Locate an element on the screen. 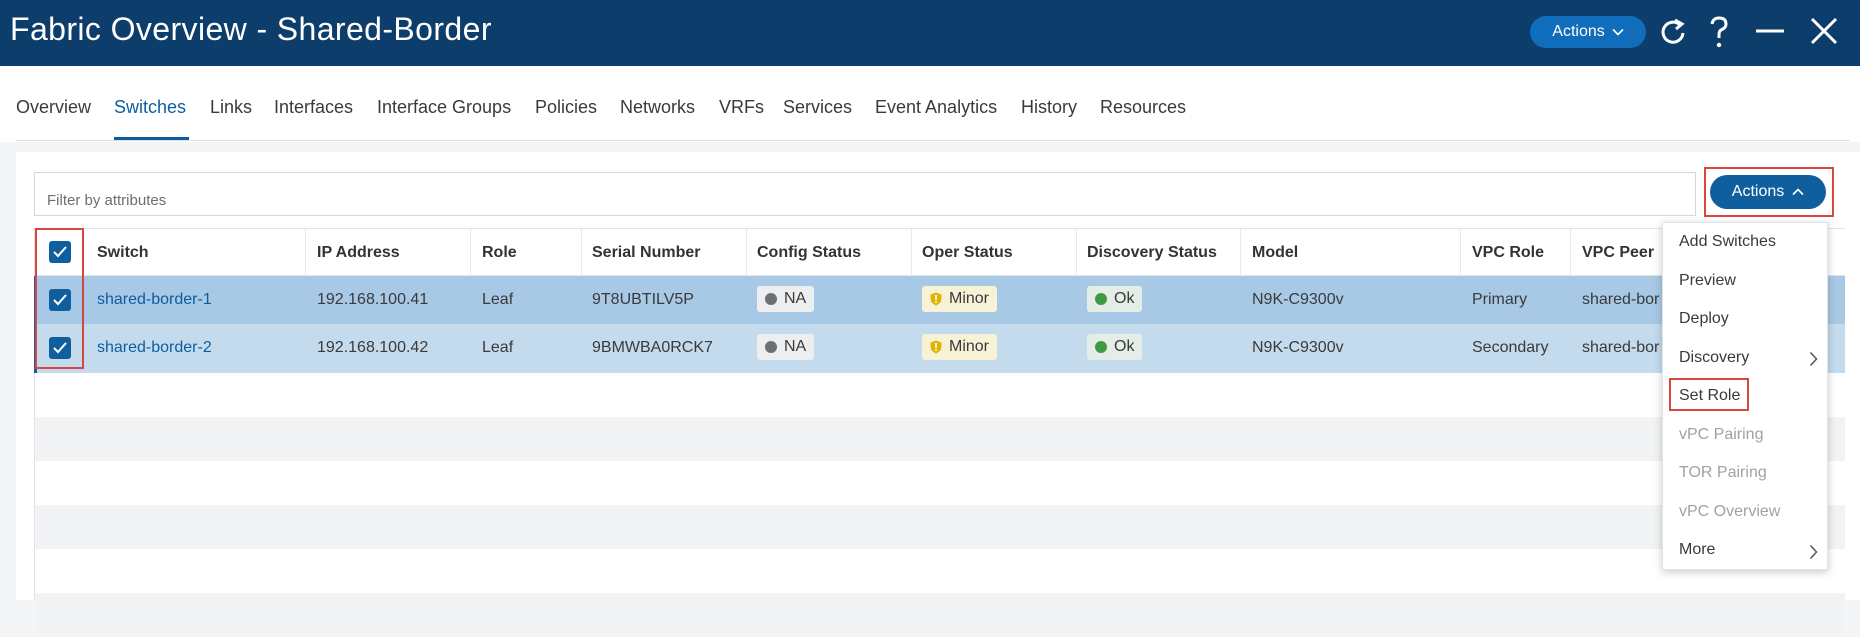  tab-interface-groups: Interface Groups is located at coordinates (444, 107).